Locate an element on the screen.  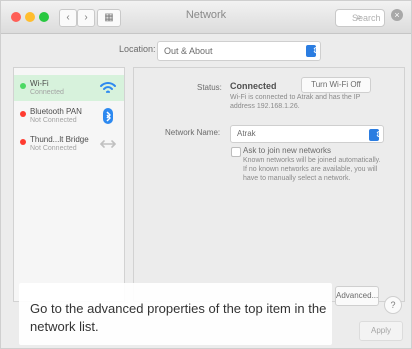
network-name-label: Network Name: is located at coordinates (193, 132).